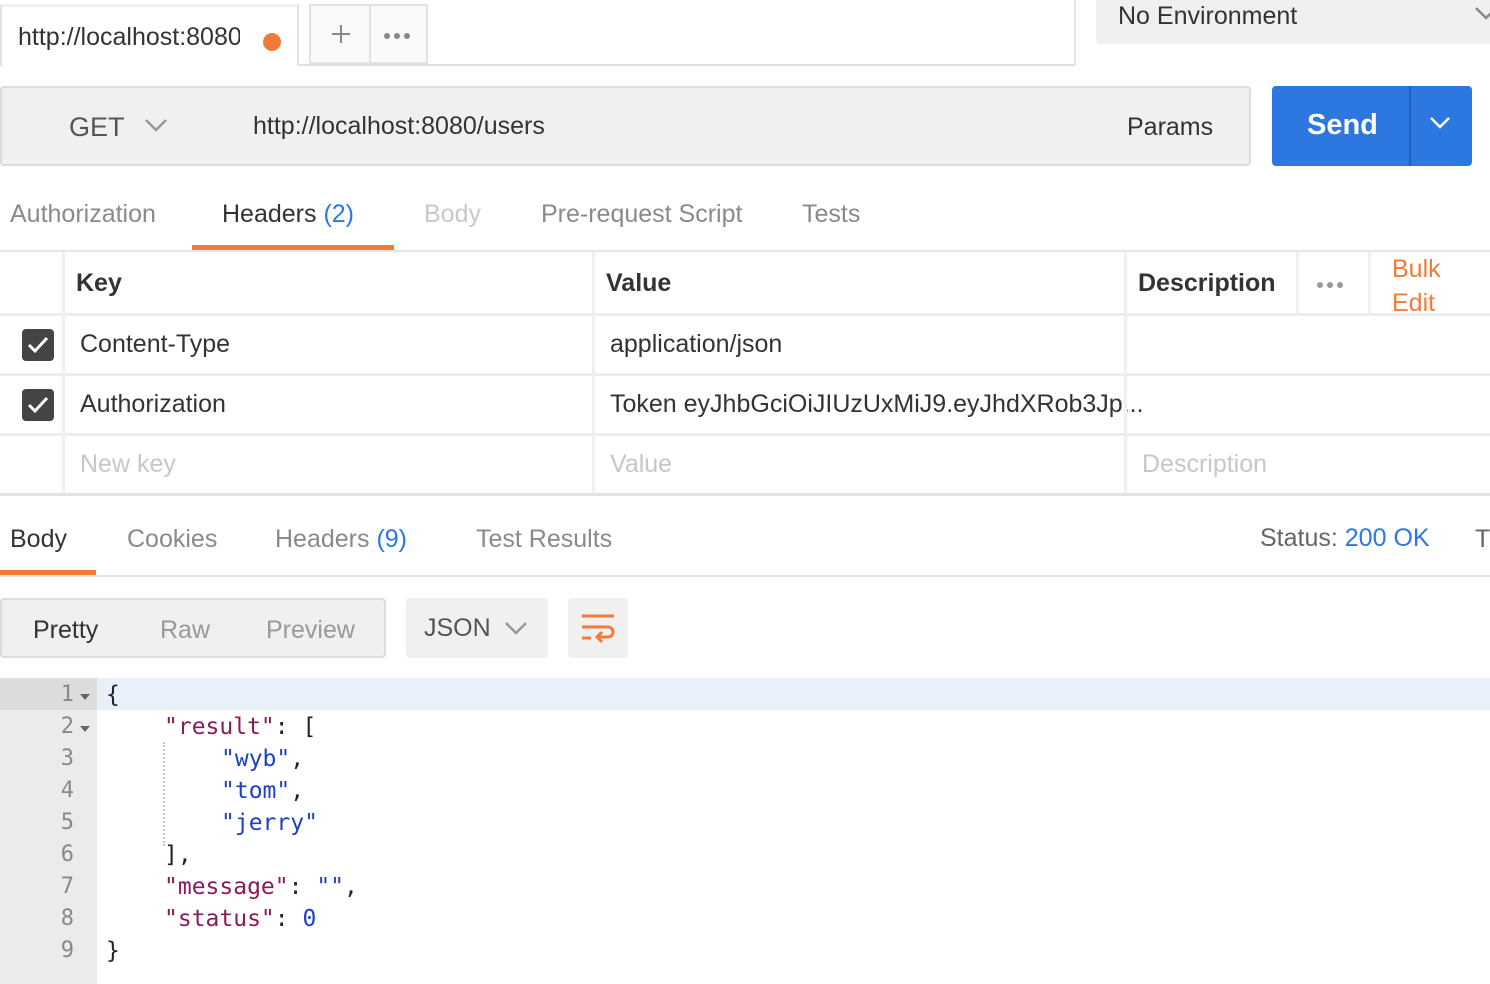 This screenshot has height=984, width=1490. What do you see at coordinates (67, 694) in the screenshot?
I see `line-number: 1` at bounding box center [67, 694].